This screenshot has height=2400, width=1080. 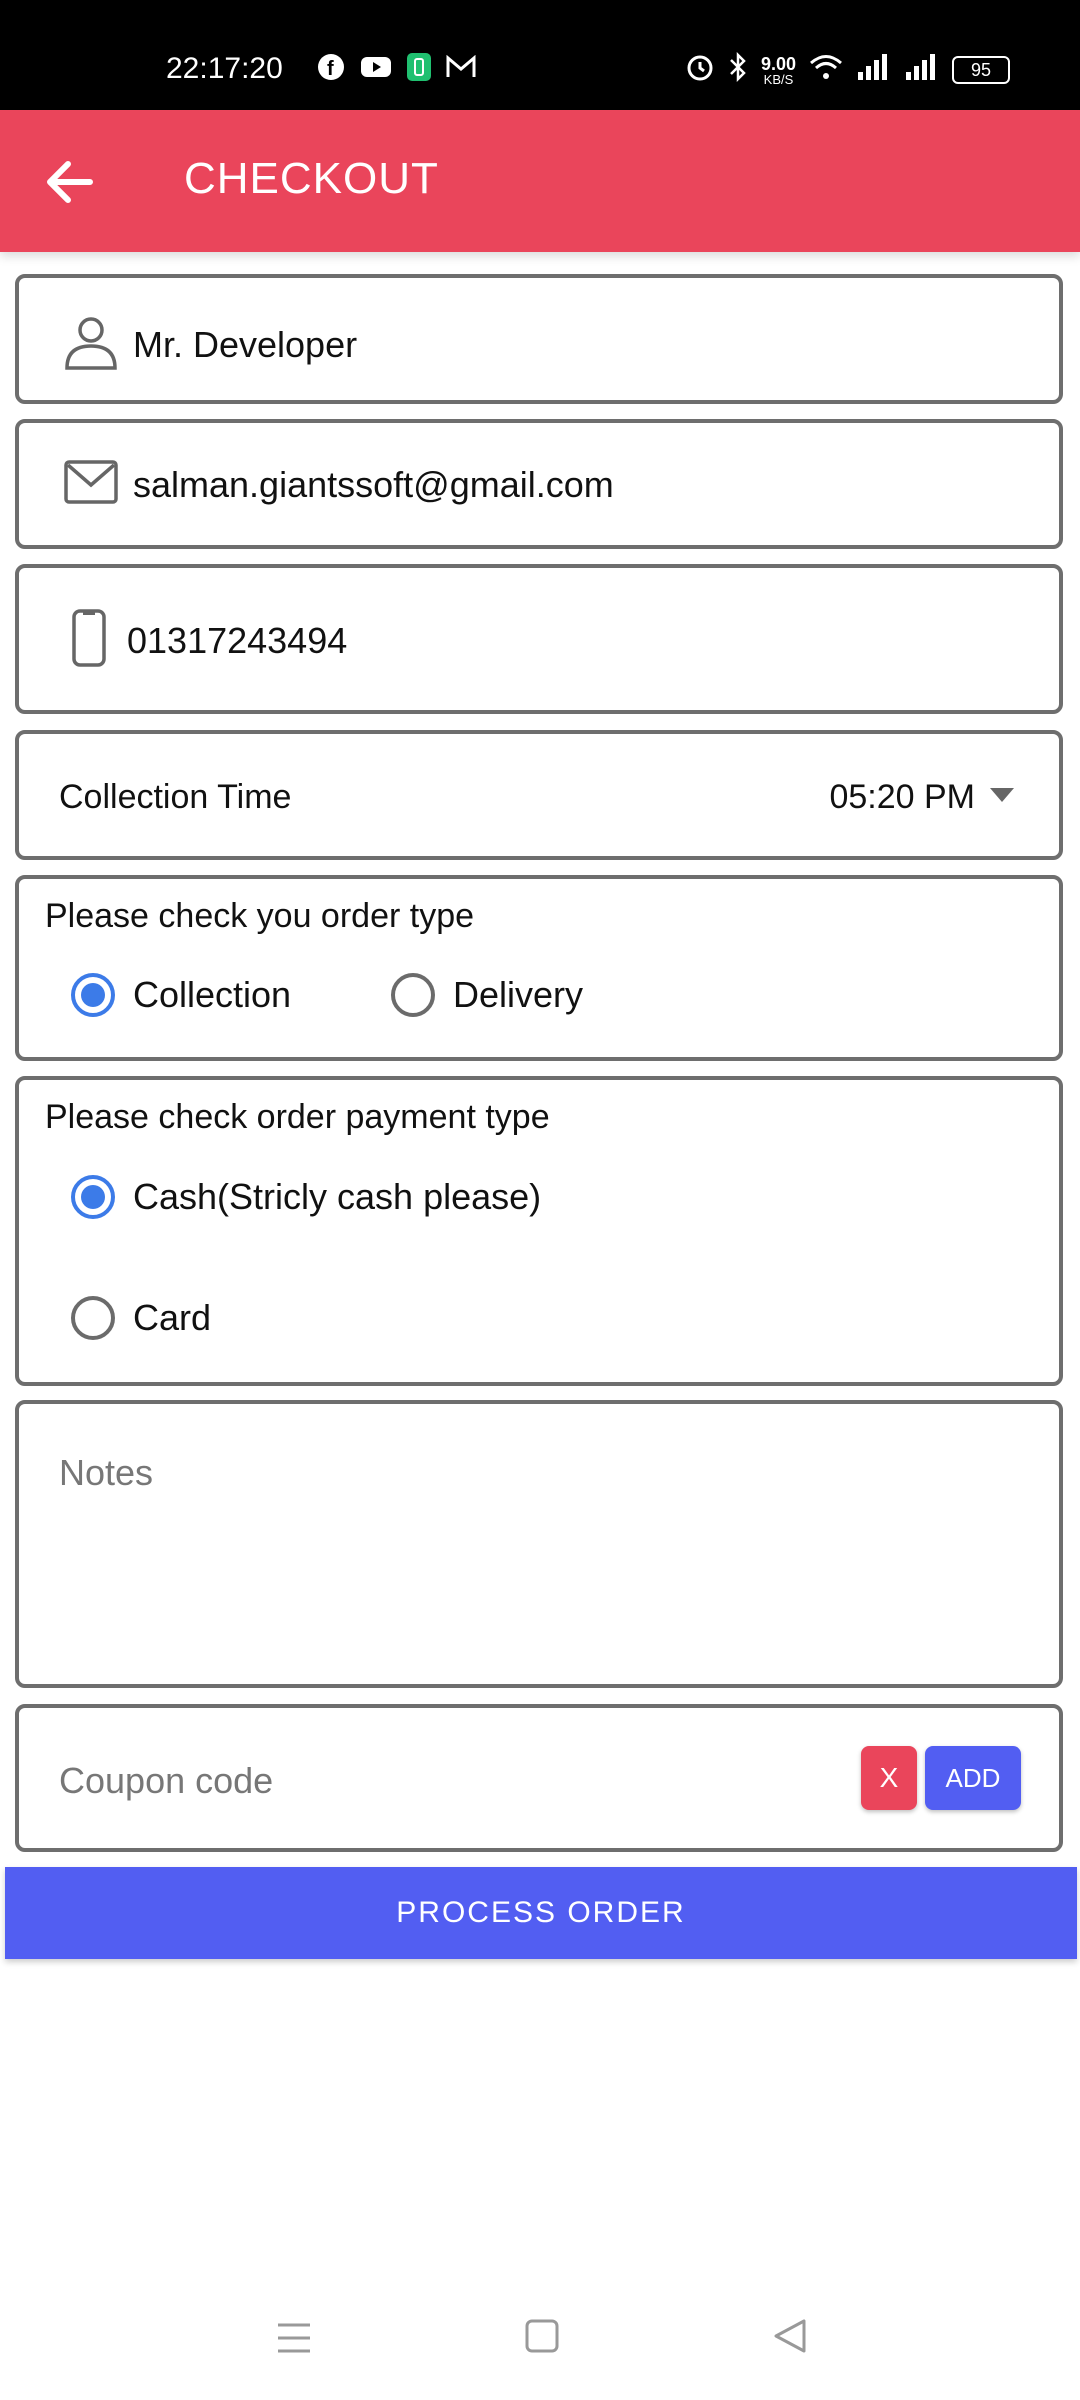 What do you see at coordinates (70, 182) in the screenshot?
I see `back-arrow-icon` at bounding box center [70, 182].